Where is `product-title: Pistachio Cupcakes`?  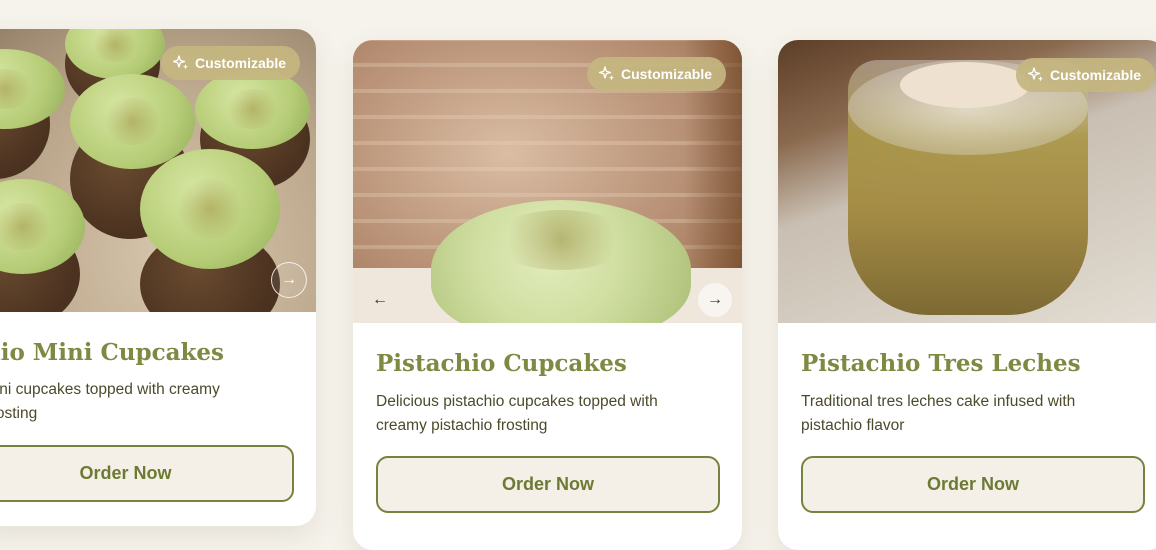 product-title: Pistachio Cupcakes is located at coordinates (501, 363).